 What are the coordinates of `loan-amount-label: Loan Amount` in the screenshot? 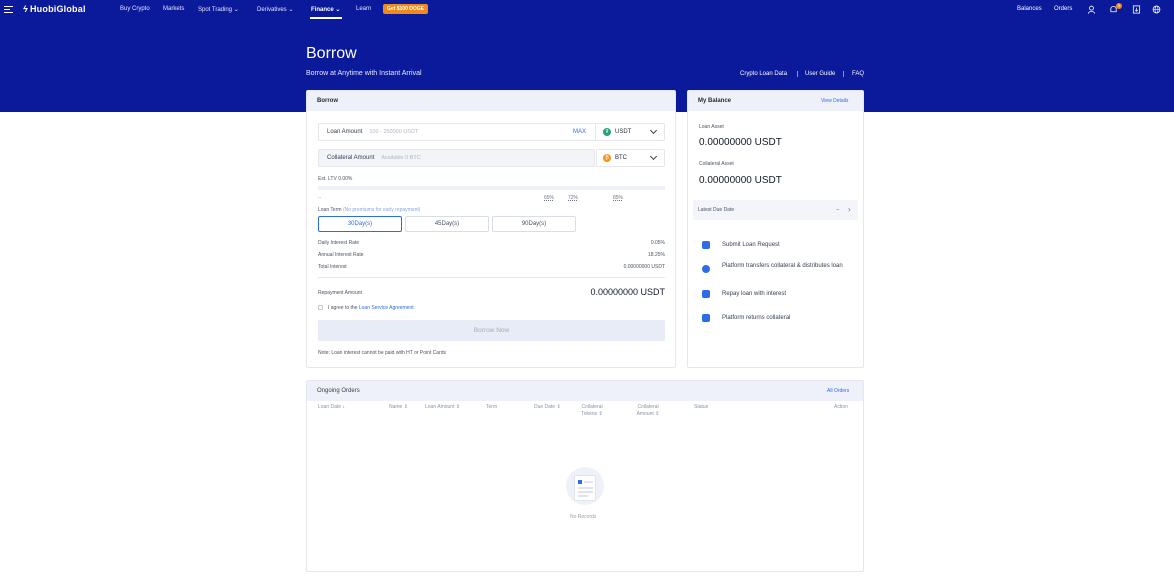 It's located at (345, 132).